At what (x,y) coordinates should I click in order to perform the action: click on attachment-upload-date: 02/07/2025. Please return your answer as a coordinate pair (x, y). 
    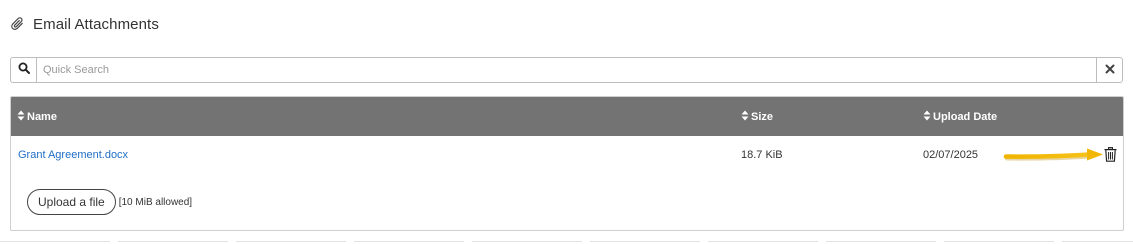
    Looking at the image, I should click on (951, 154).